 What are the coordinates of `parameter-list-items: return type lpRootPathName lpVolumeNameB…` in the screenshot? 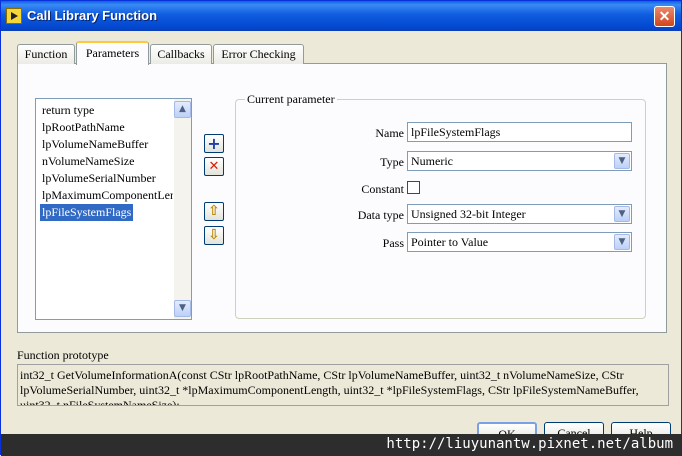 It's located at (106, 163).